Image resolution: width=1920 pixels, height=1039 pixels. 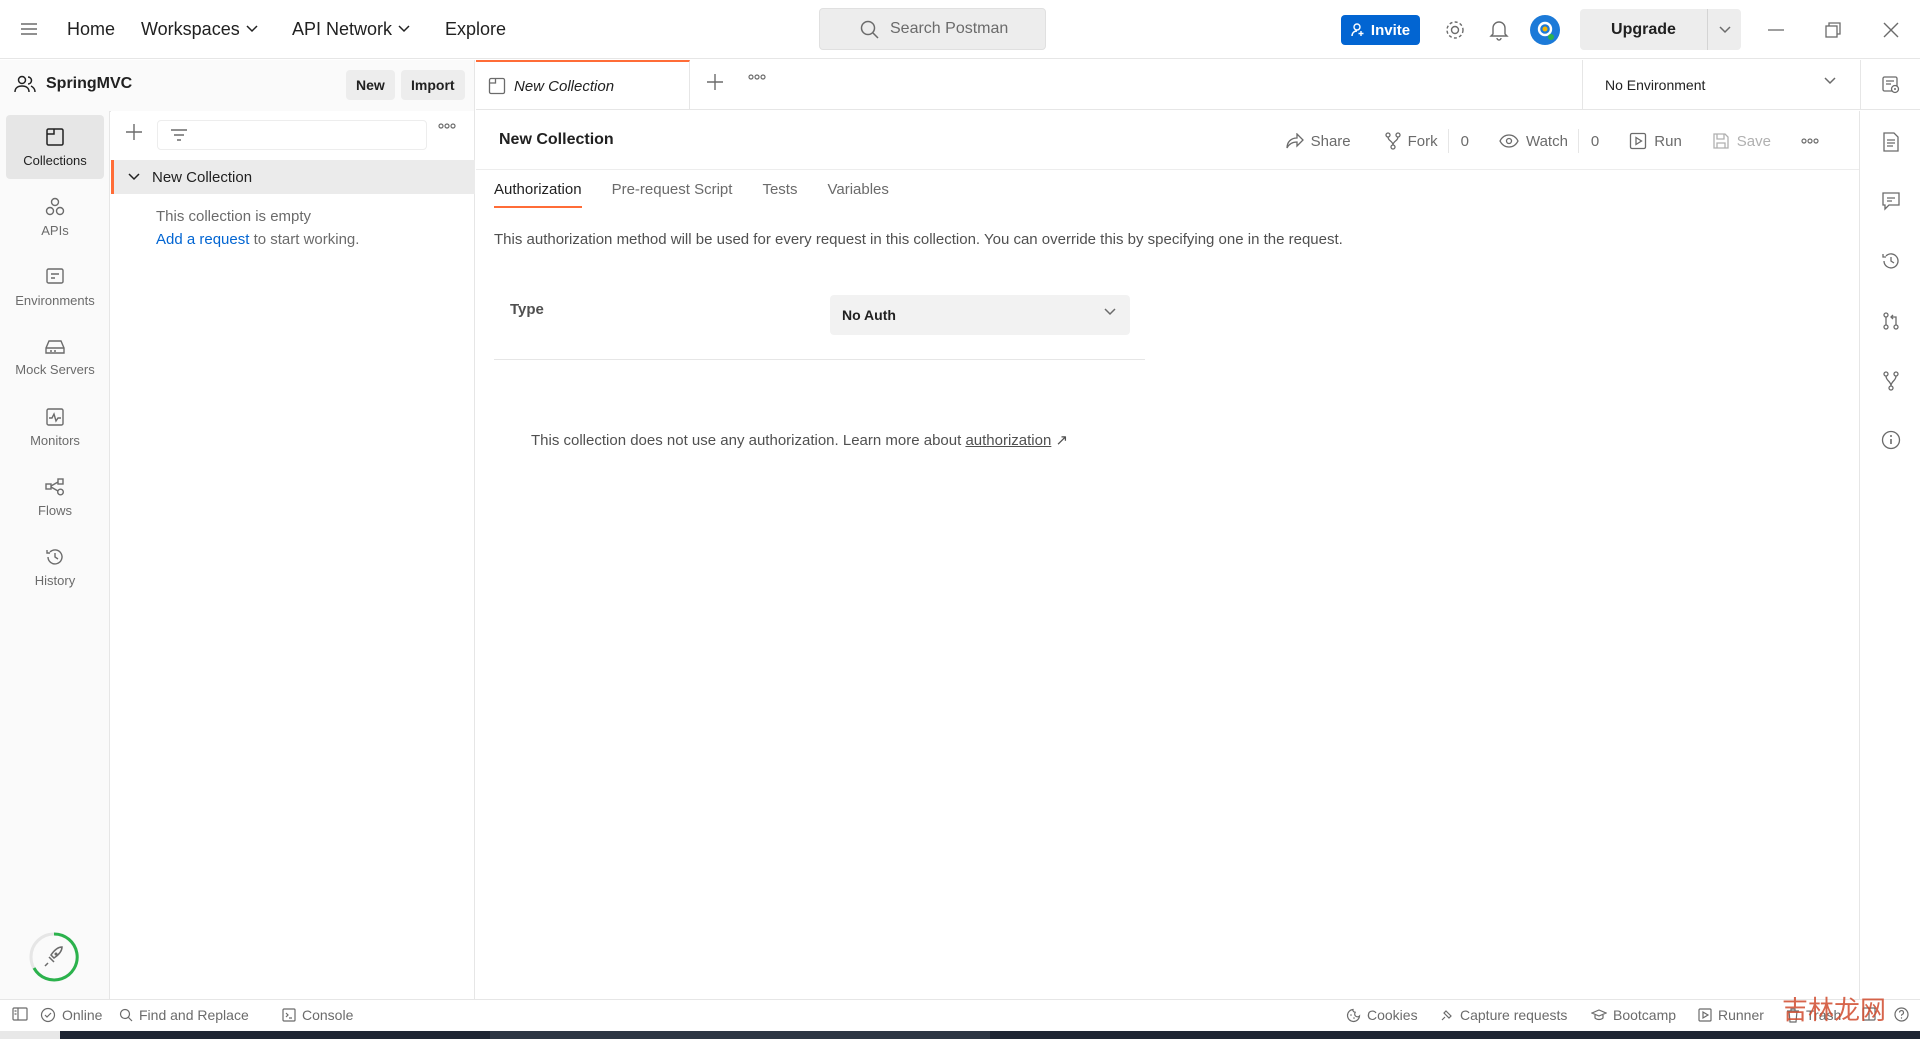 I want to click on search-input: Search Postman, so click(x=932, y=29).